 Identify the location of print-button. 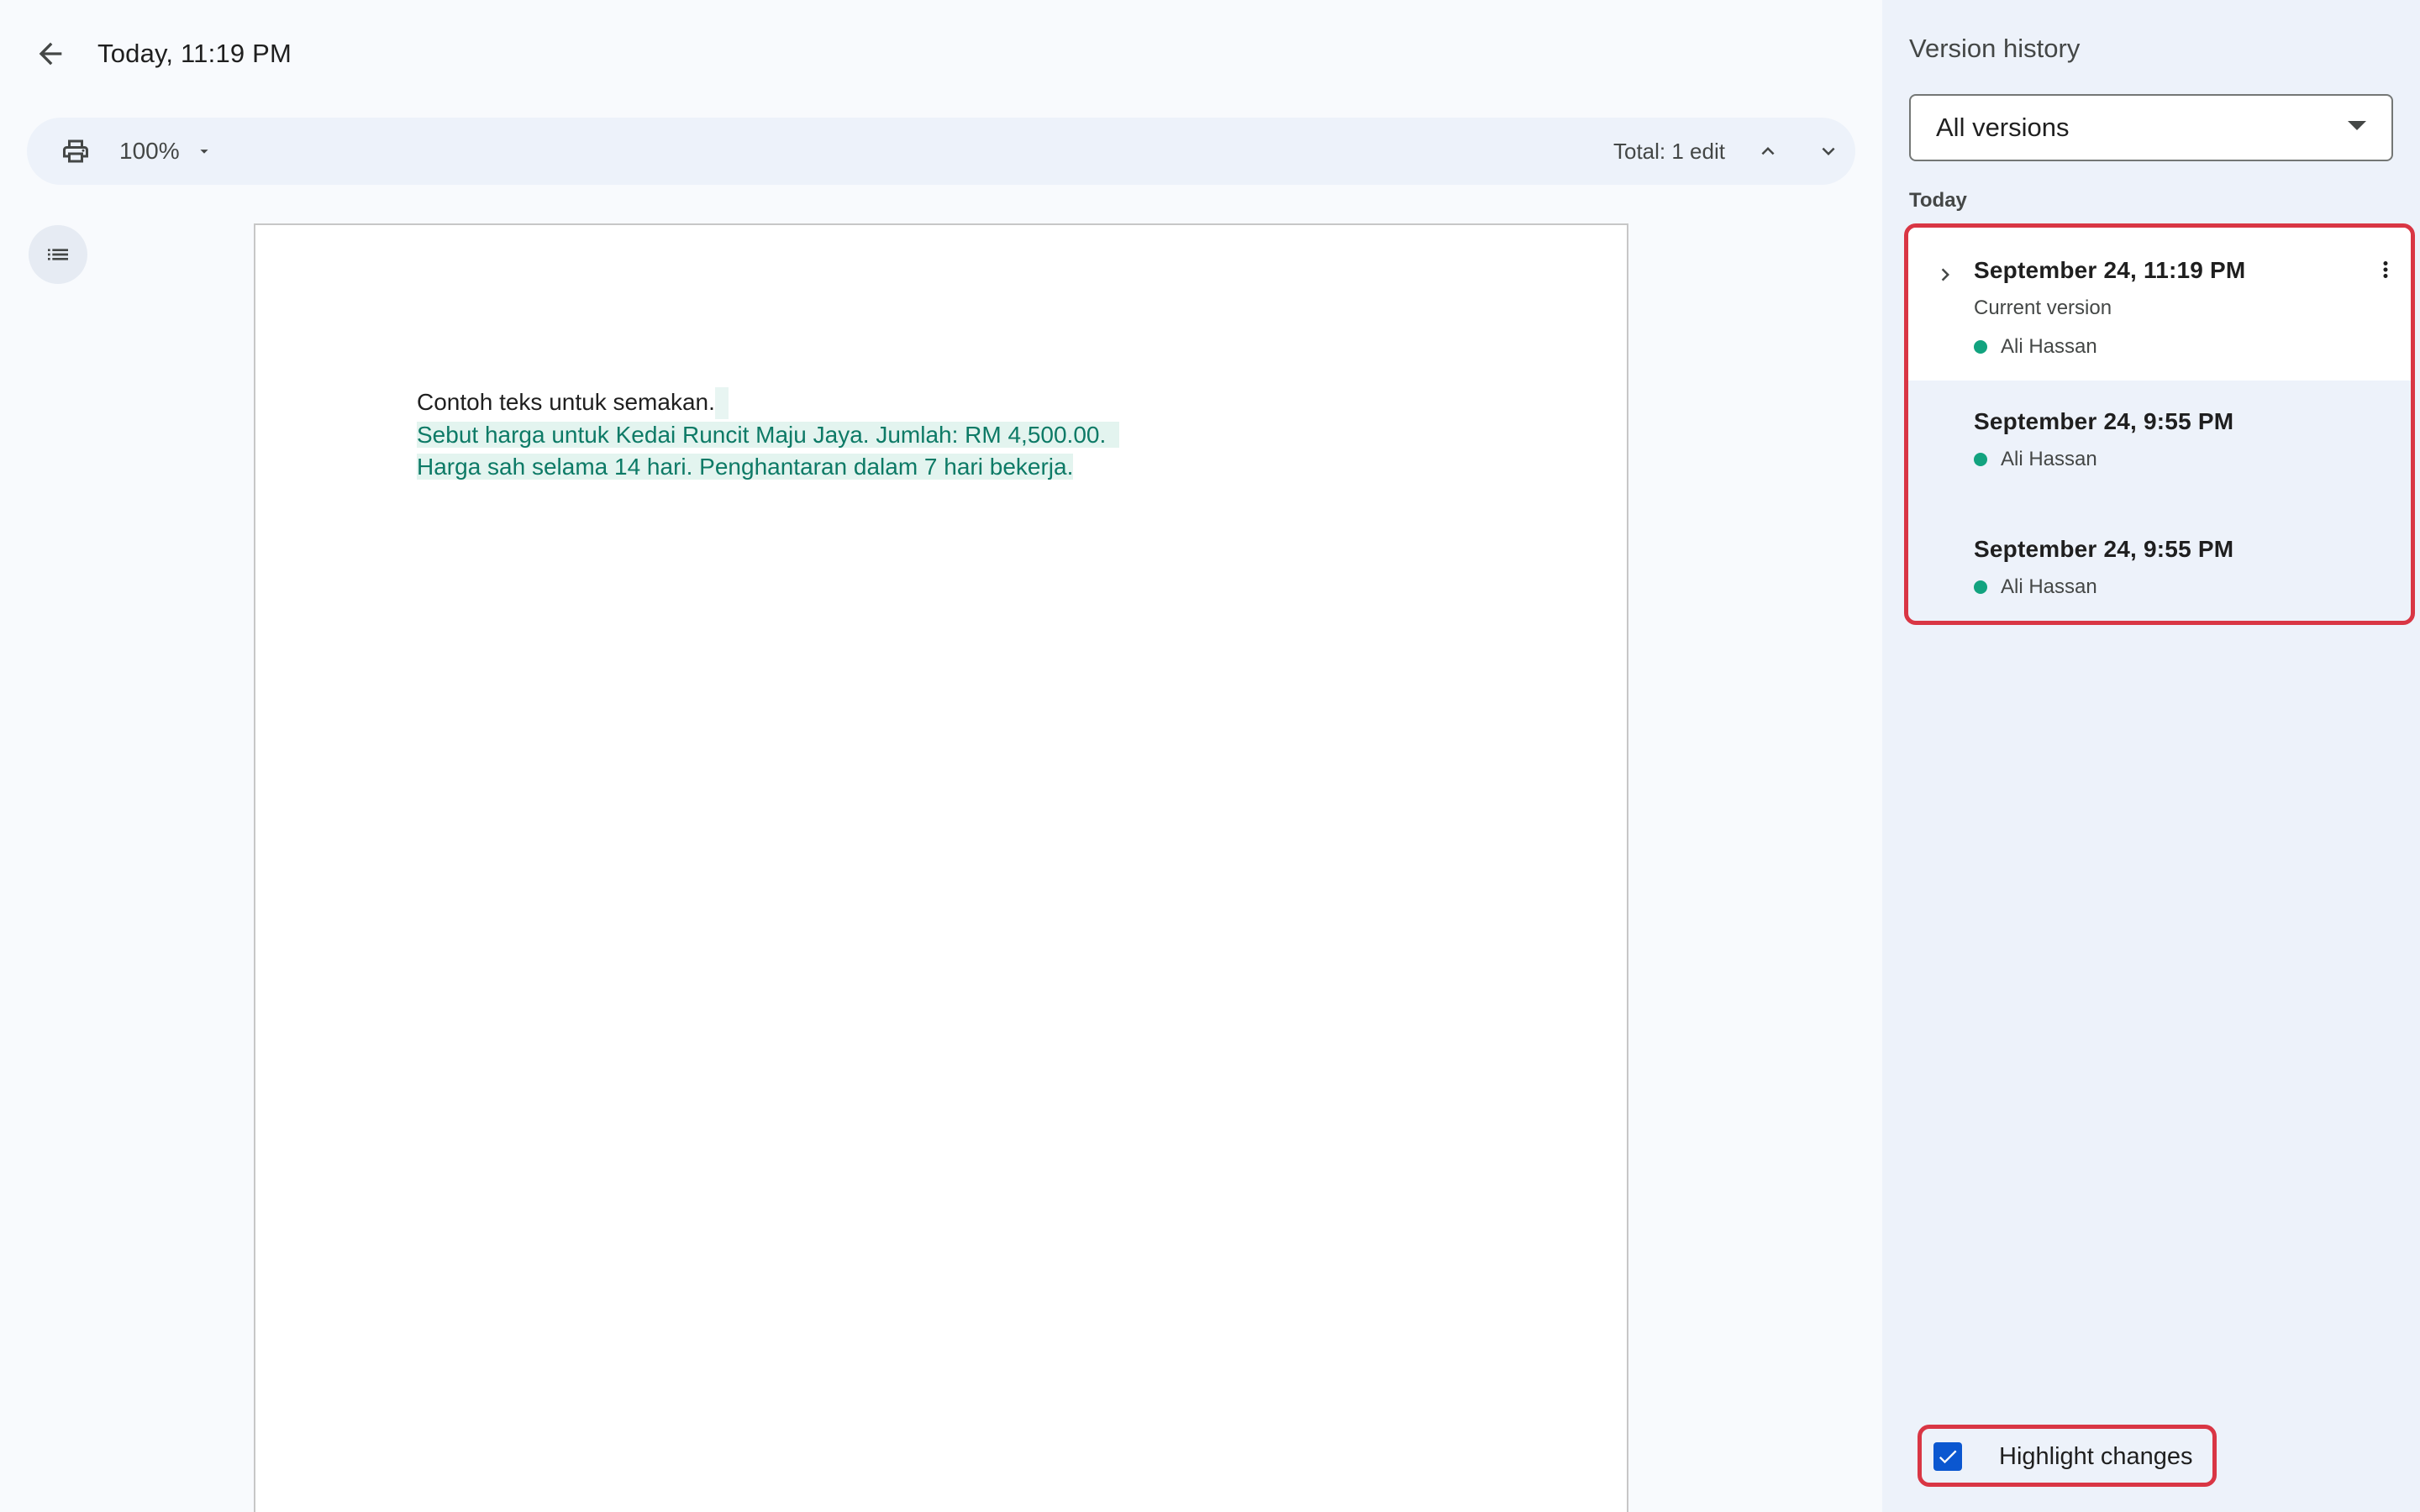
(75, 151).